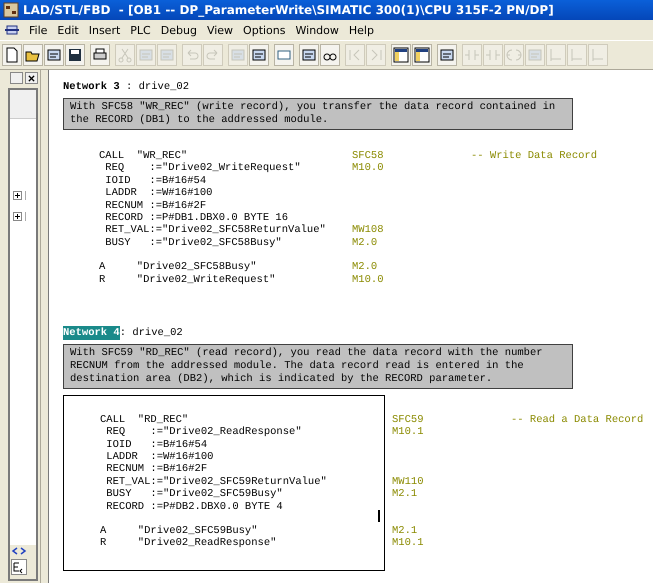 This screenshot has width=653, height=583. I want to click on code-line: BUSY :="Drive02_SFC58Busy", so click(193, 243).